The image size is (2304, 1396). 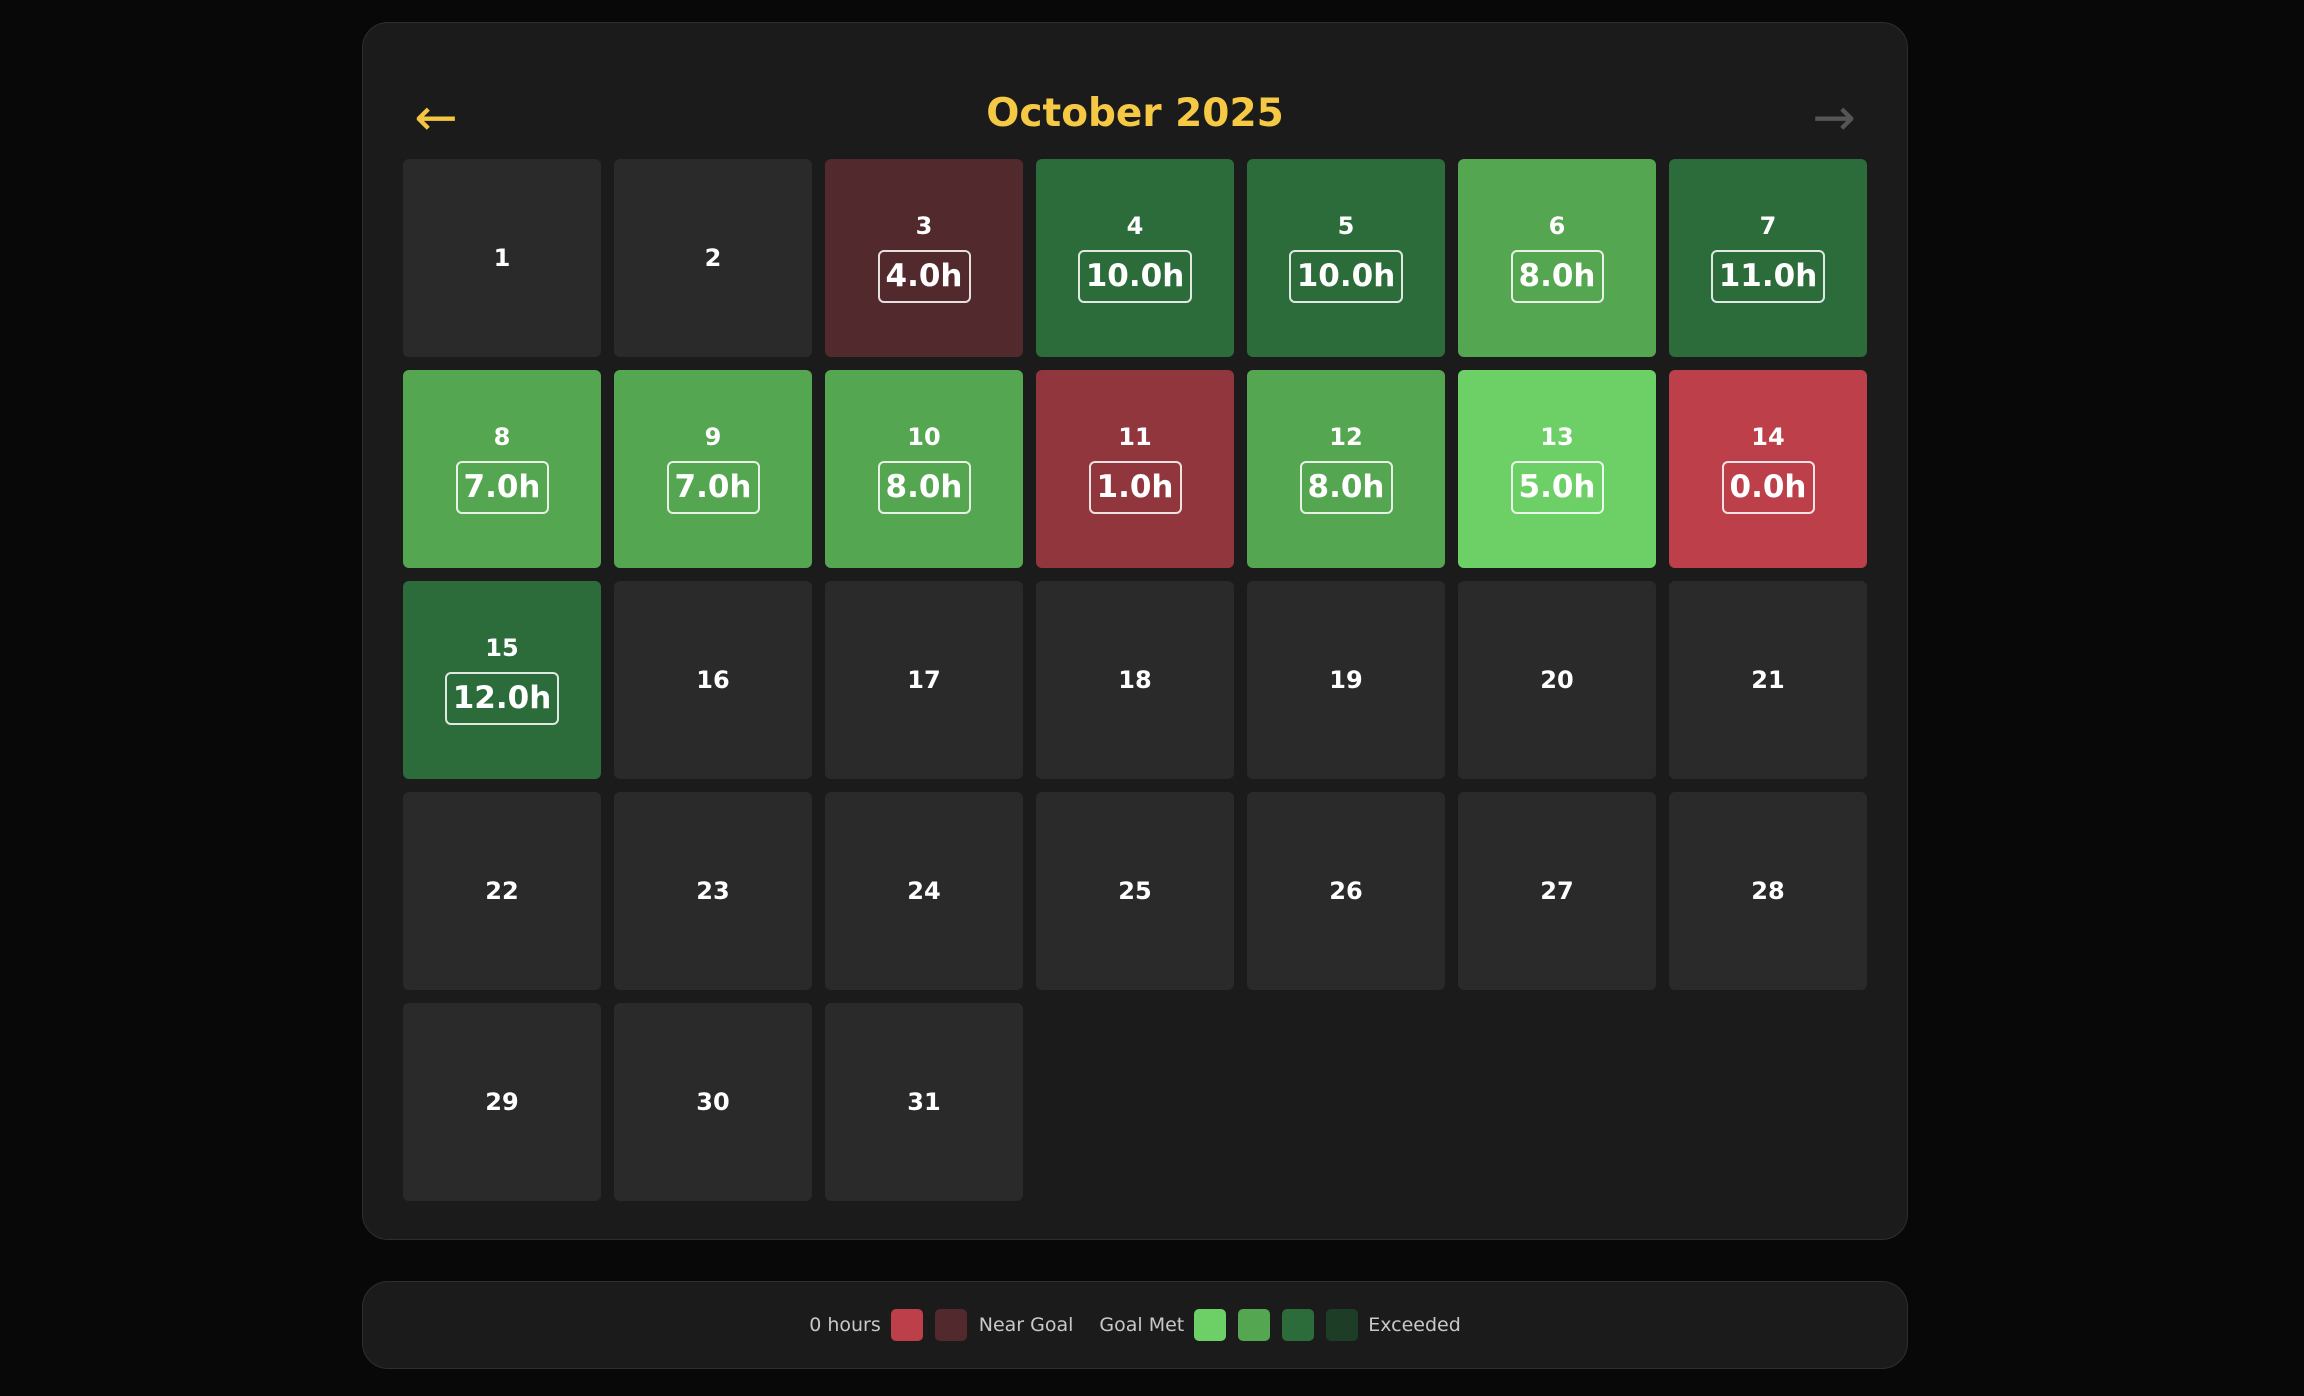 What do you see at coordinates (924, 276) in the screenshot?
I see `hours-badge: 4.0h` at bounding box center [924, 276].